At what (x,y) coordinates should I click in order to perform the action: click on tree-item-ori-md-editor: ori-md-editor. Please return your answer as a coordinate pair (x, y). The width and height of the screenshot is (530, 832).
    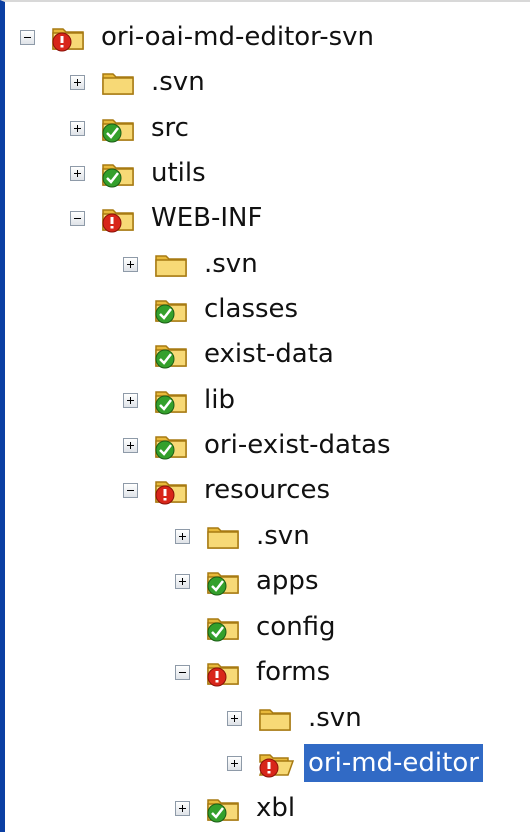
    Looking at the image, I should click on (355, 763).